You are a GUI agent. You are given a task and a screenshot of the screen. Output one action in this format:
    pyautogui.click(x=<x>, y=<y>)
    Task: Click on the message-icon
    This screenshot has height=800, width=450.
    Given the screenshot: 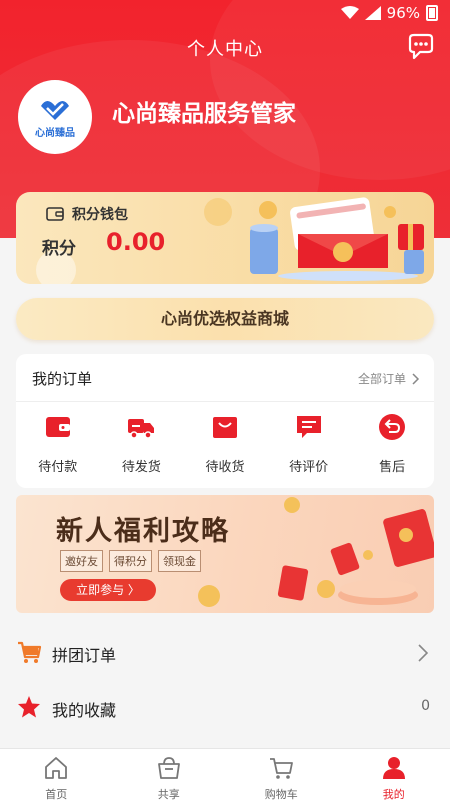 What is the action you would take?
    pyautogui.click(x=421, y=47)
    